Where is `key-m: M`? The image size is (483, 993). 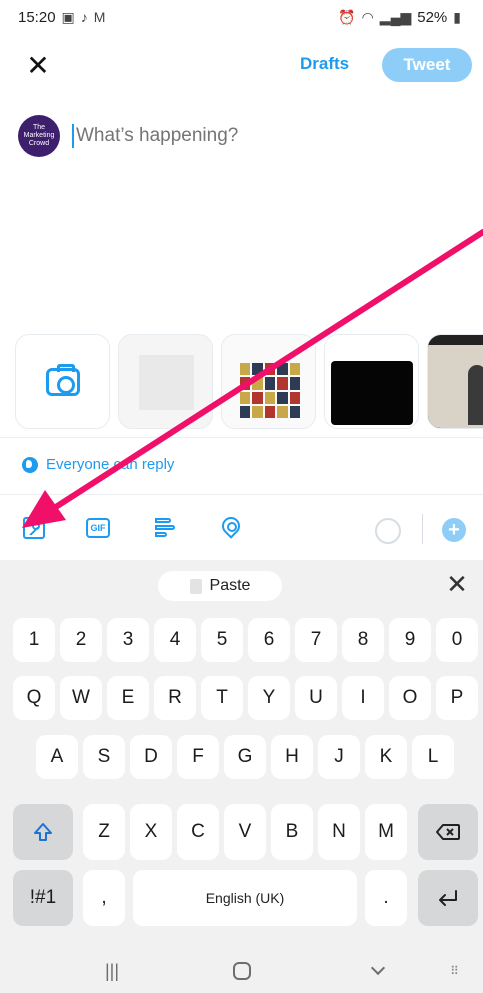 key-m: M is located at coordinates (386, 832).